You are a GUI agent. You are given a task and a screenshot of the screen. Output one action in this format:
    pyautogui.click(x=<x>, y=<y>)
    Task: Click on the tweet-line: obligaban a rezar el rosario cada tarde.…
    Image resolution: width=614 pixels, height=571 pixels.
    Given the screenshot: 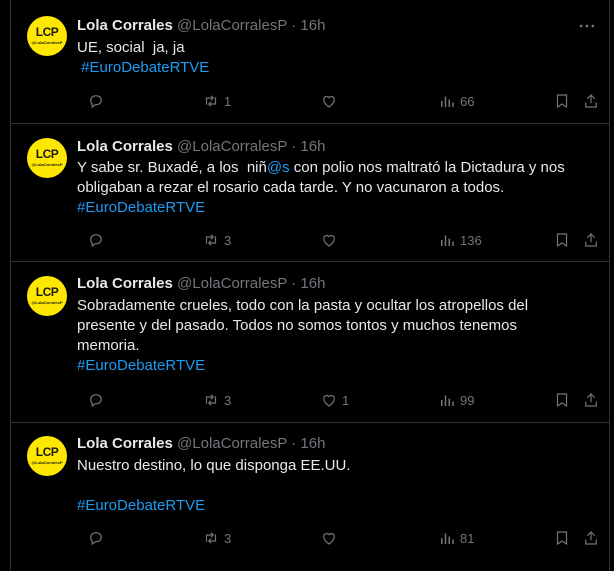 What is the action you would take?
    pyautogui.click(x=291, y=187)
    